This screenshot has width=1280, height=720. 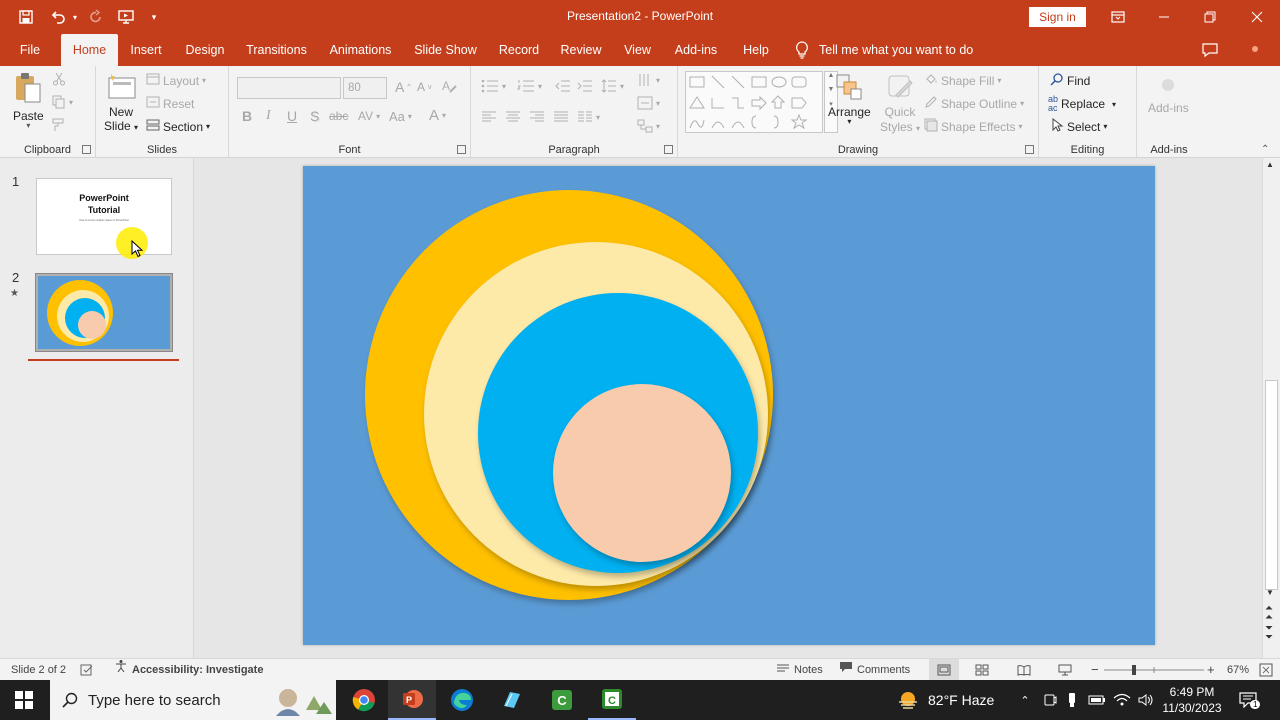 What do you see at coordinates (900, 103) in the screenshot?
I see `quick-styles-button: Quick Styles ▾` at bounding box center [900, 103].